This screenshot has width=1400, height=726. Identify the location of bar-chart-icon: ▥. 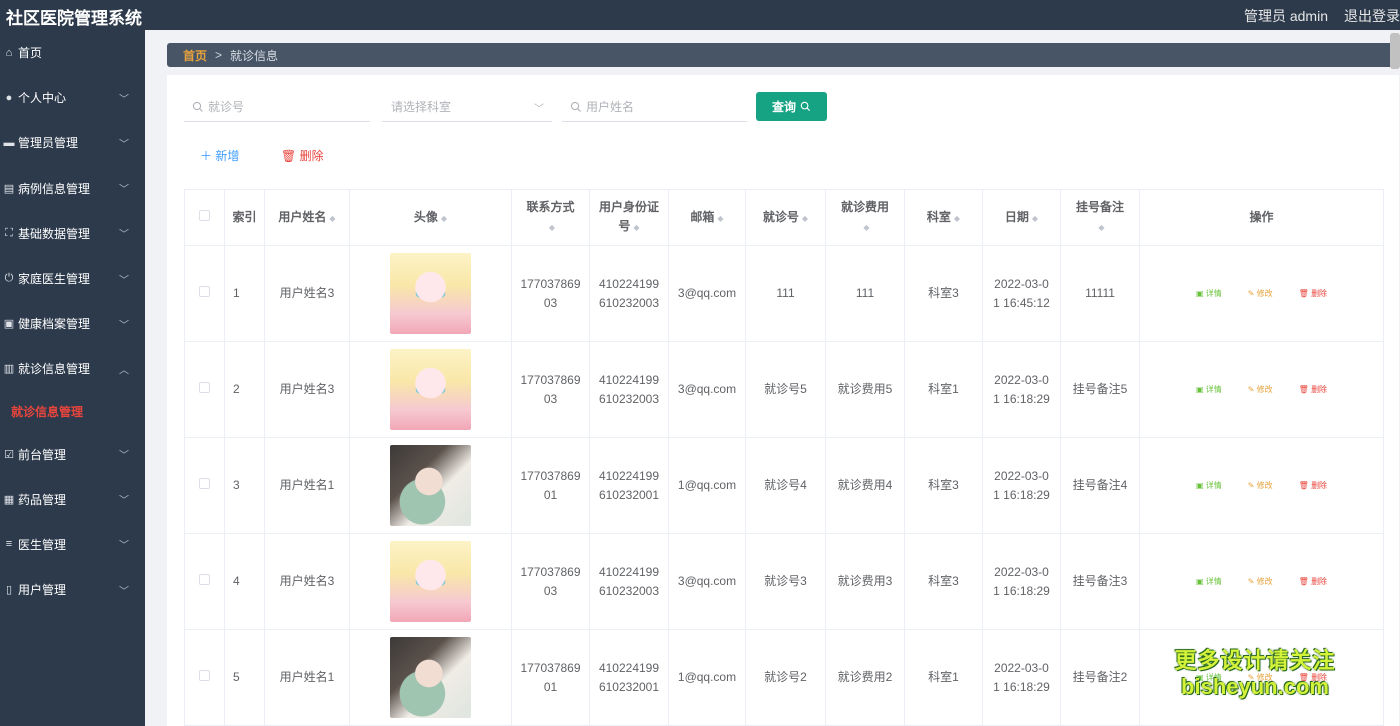
(9, 369).